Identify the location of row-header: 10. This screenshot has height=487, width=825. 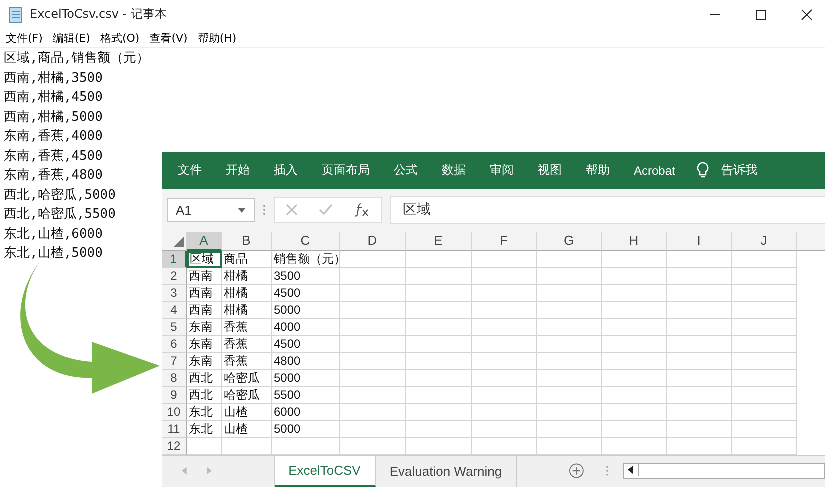
(174, 412).